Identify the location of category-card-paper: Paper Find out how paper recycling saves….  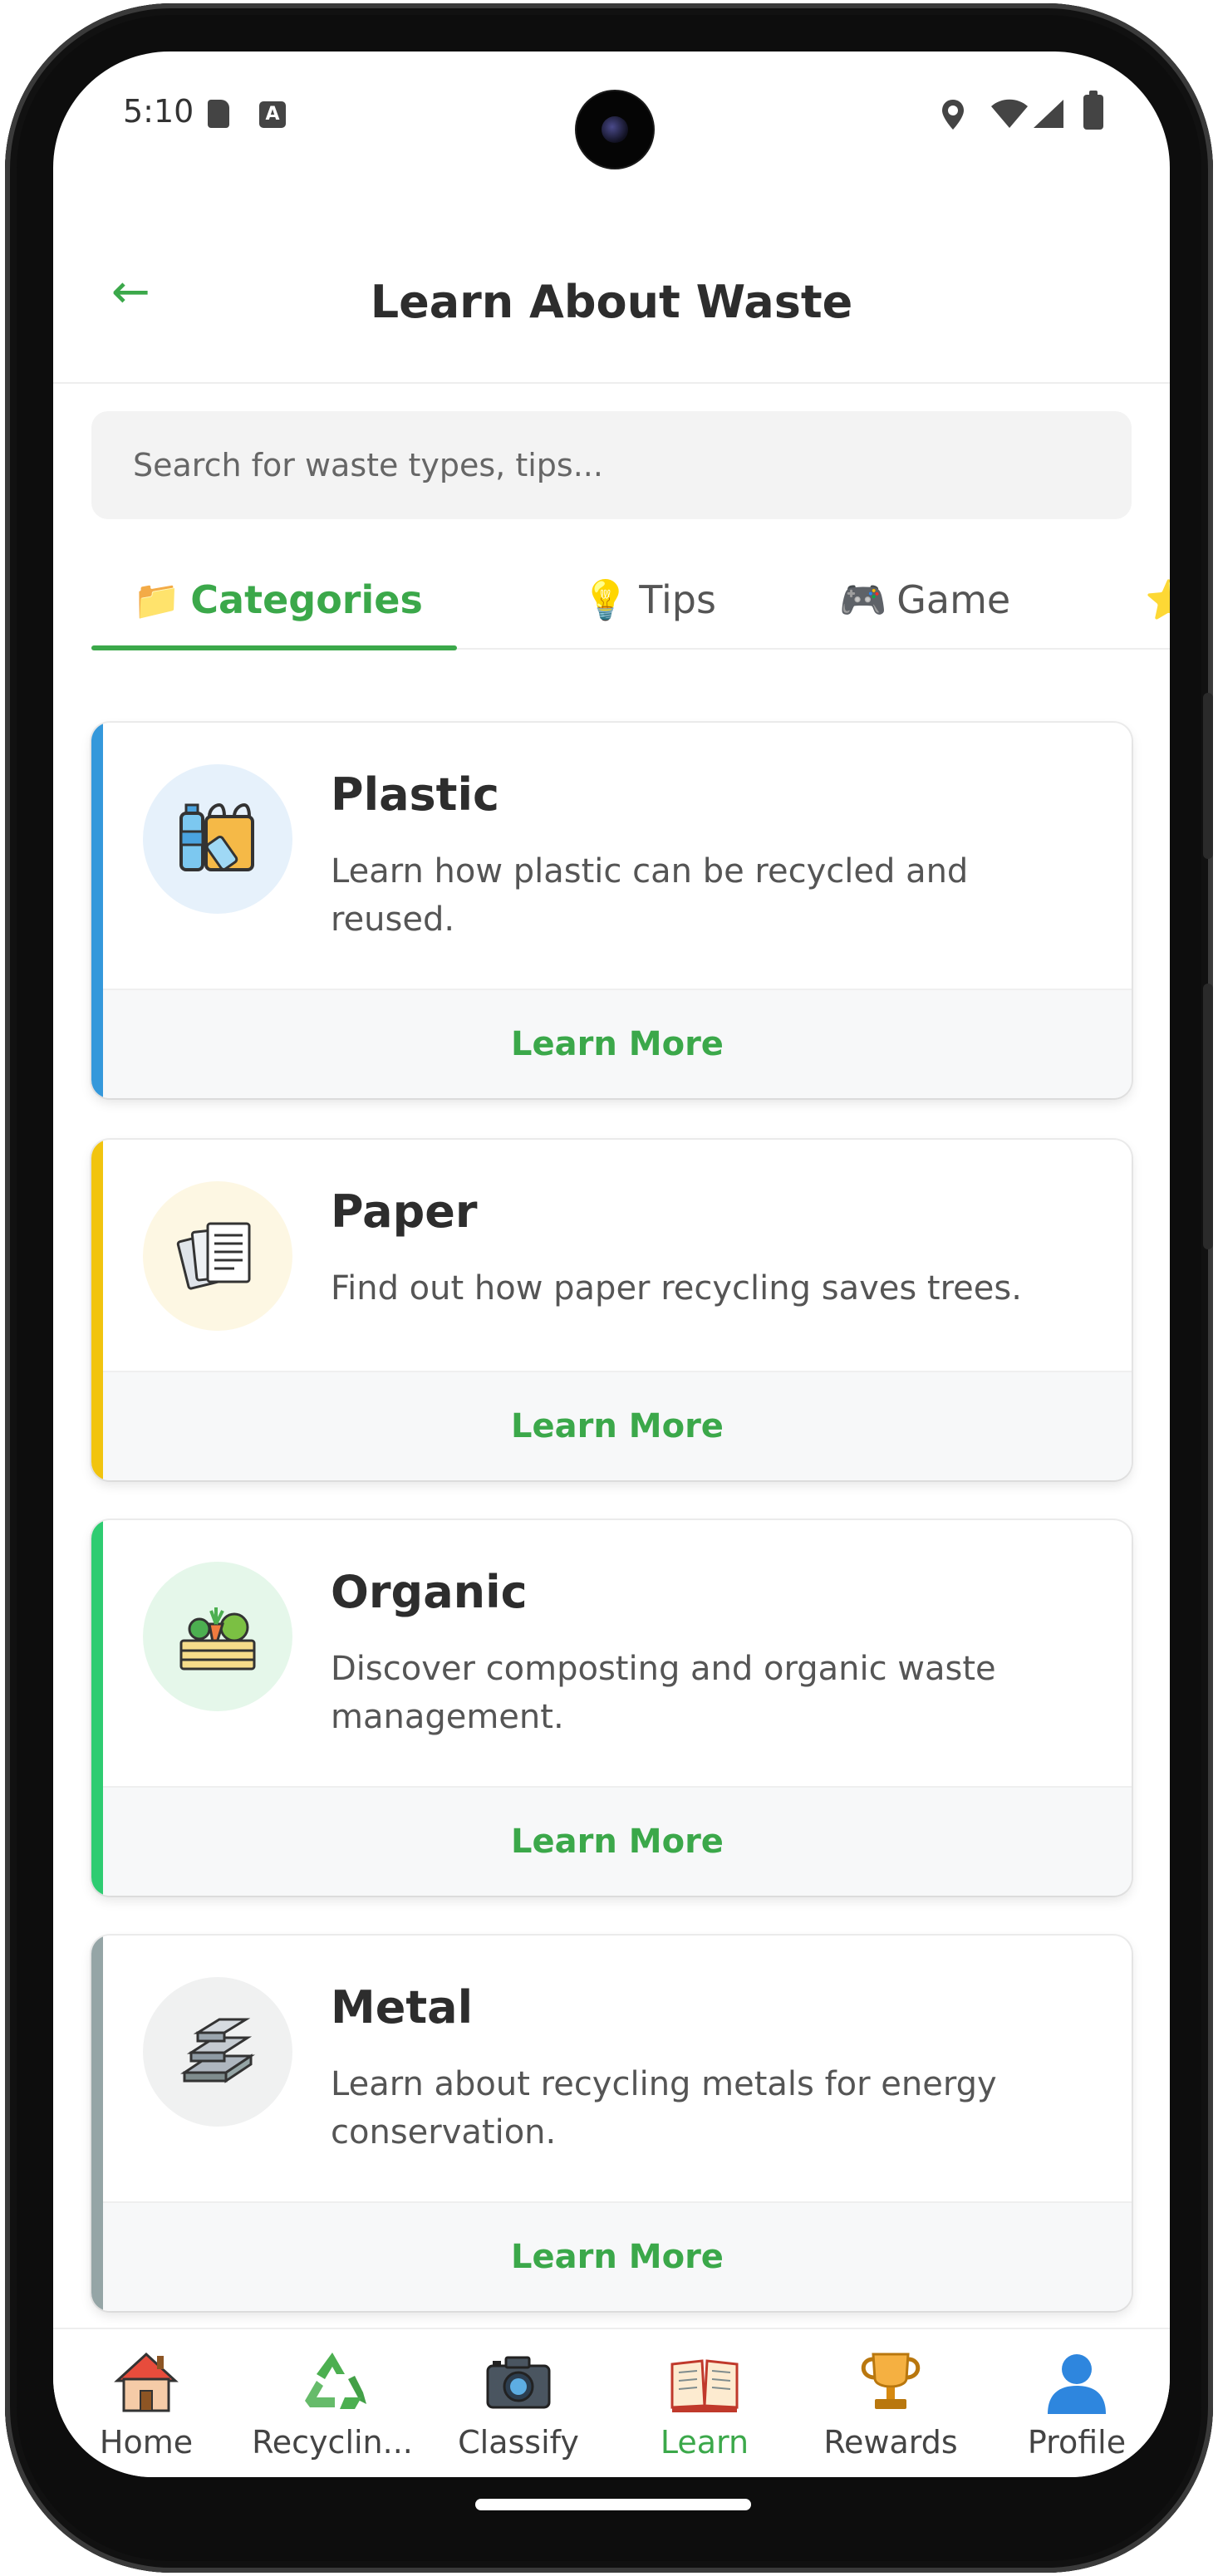
(611, 1310).